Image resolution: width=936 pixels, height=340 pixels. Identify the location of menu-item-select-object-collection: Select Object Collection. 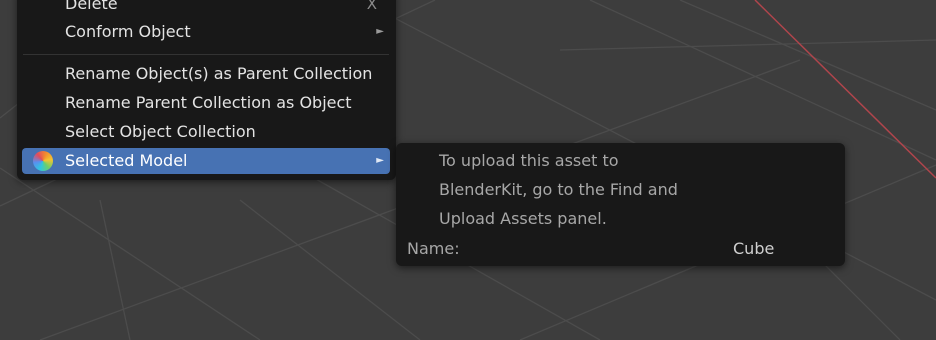
(206, 132).